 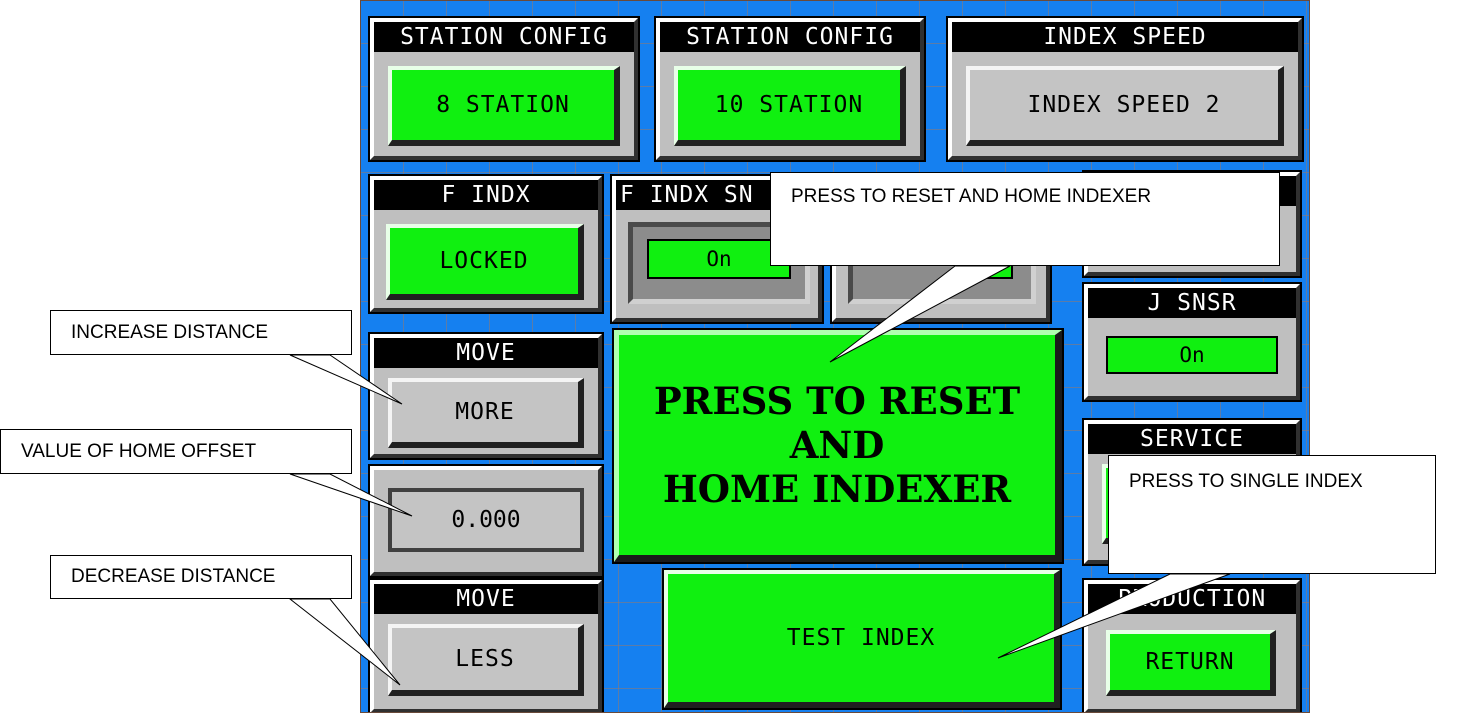 What do you see at coordinates (504, 106) in the screenshot?
I see `station-8-button: 8 STATION` at bounding box center [504, 106].